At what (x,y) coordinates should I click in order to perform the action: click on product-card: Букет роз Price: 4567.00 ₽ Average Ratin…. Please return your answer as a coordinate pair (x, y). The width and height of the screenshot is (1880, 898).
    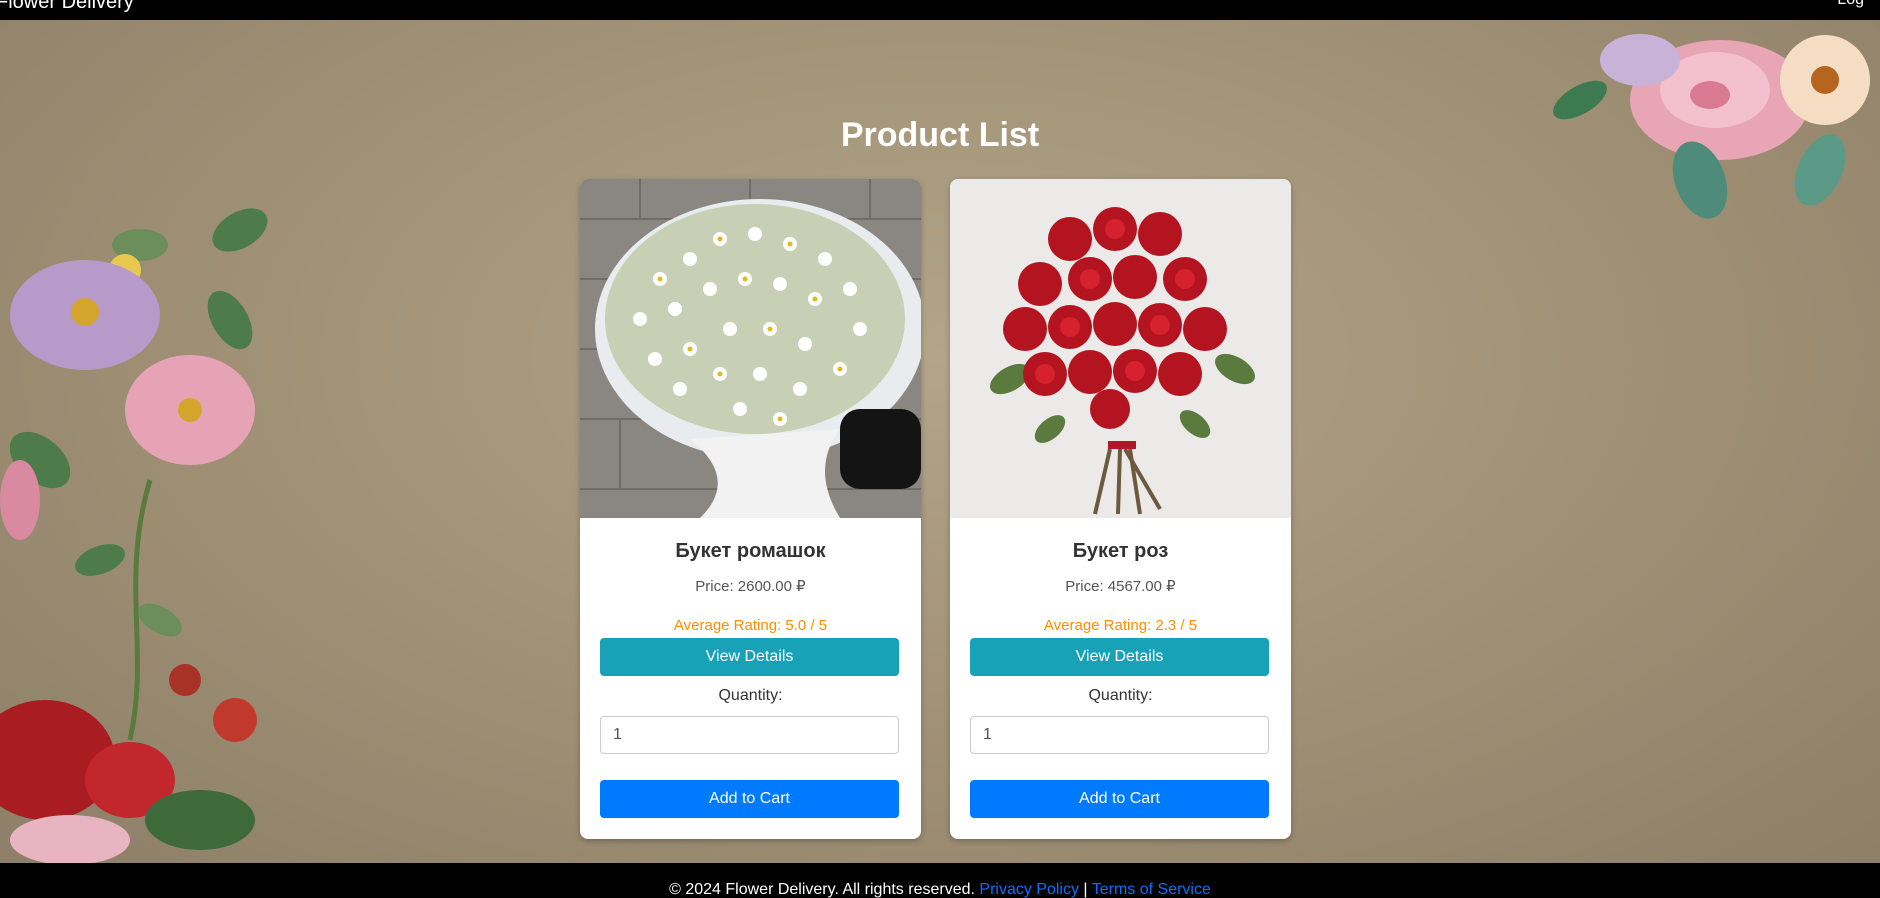
    Looking at the image, I should click on (1120, 509).